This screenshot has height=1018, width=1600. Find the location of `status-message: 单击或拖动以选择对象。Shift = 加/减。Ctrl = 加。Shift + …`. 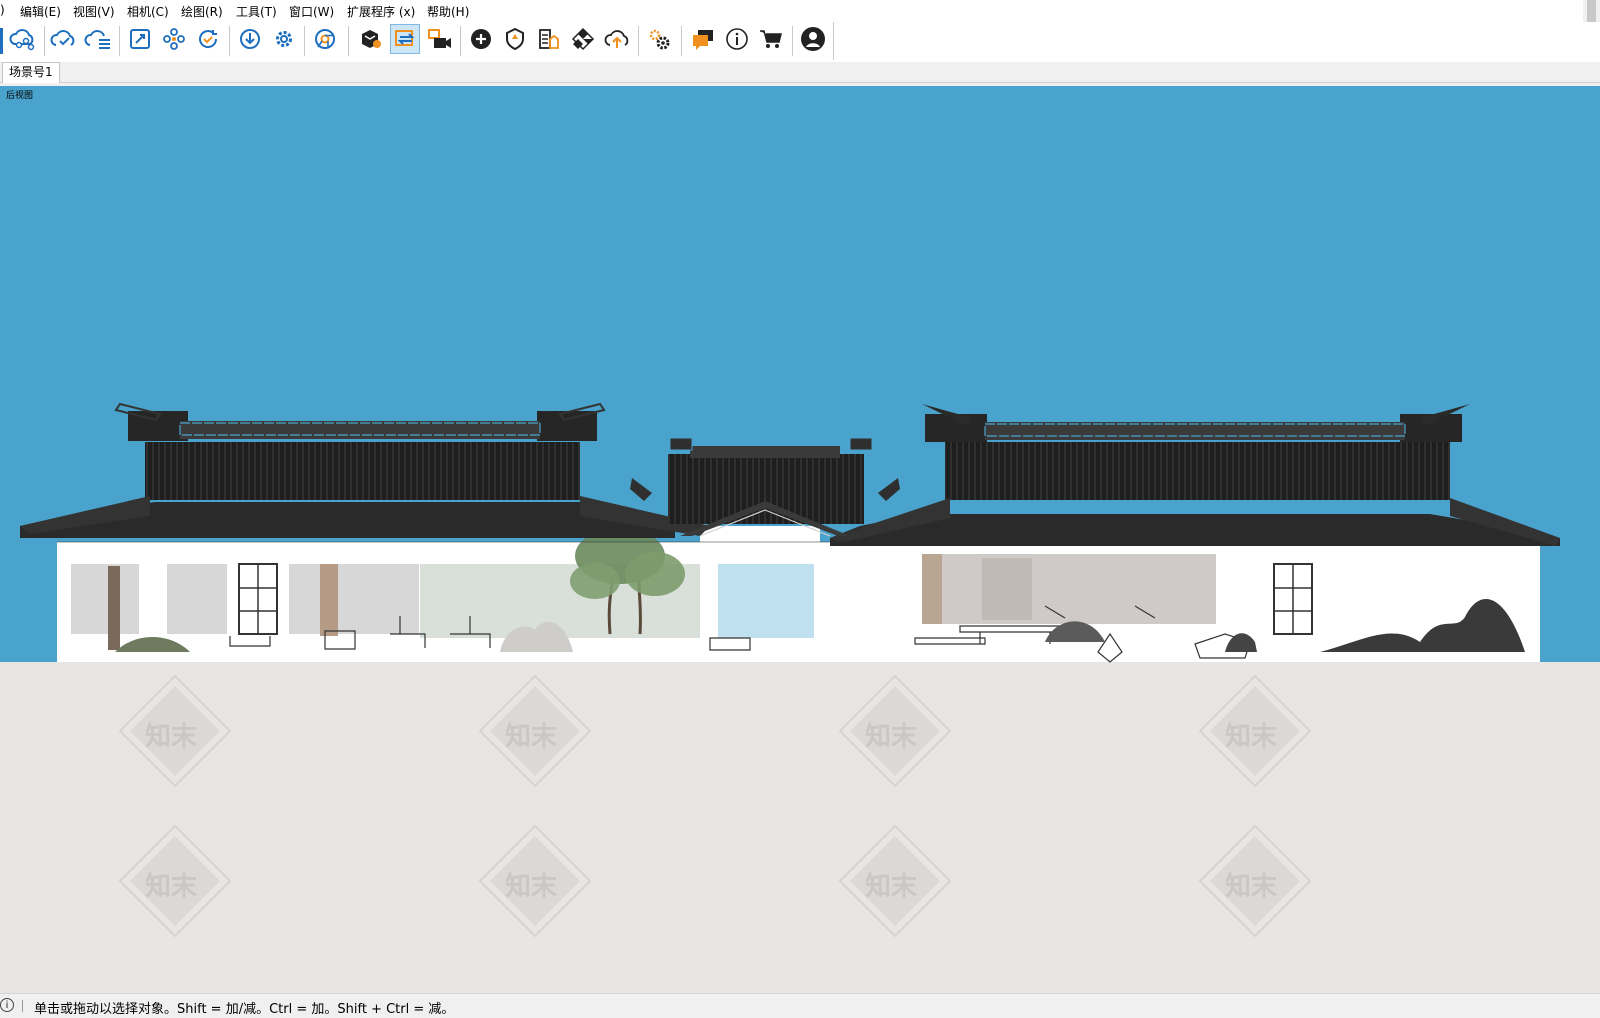

status-message: 单击或拖动以选择对象。Shift = 加/减。Ctrl = 加。Shift + … is located at coordinates (244, 1009).